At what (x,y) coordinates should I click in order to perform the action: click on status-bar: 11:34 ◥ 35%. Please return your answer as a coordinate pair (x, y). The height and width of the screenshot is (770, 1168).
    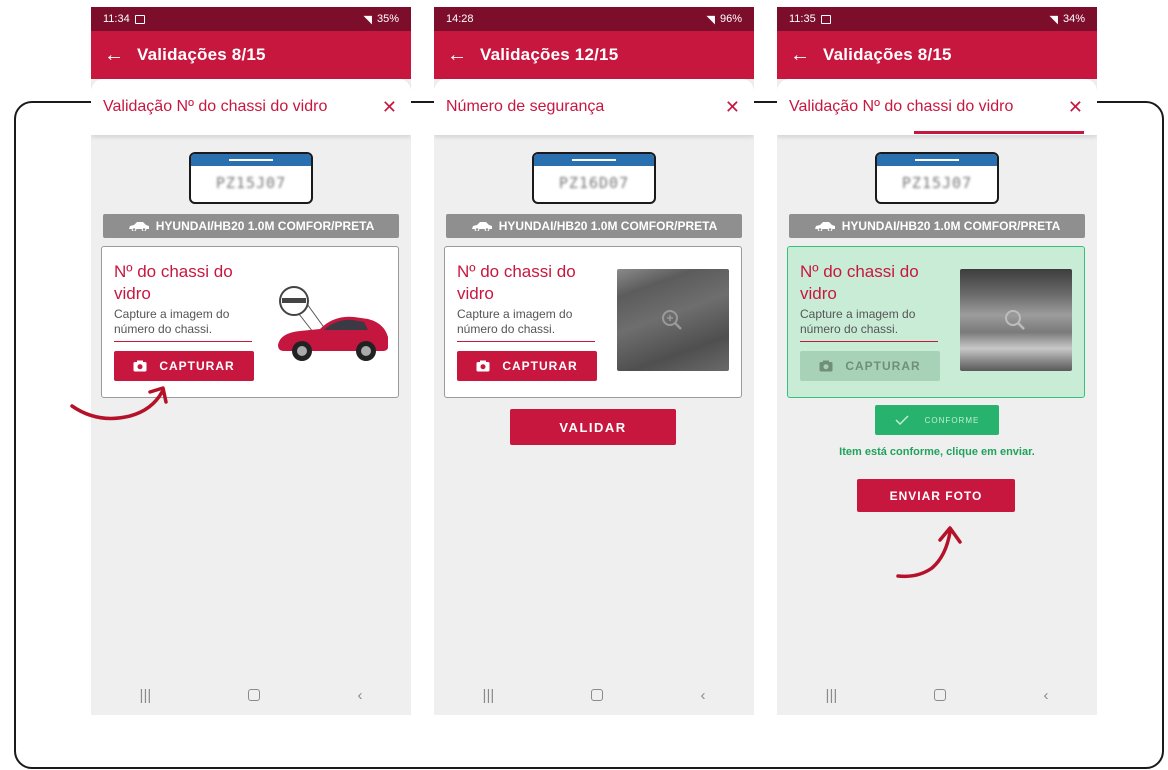
    Looking at the image, I should click on (251, 19).